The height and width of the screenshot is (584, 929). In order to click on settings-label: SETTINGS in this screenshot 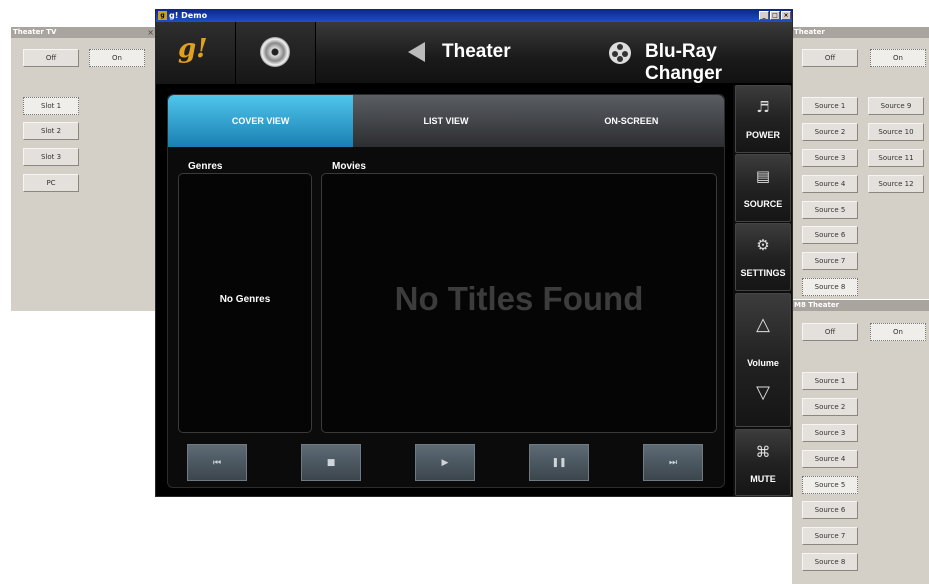, I will do `click(763, 273)`.